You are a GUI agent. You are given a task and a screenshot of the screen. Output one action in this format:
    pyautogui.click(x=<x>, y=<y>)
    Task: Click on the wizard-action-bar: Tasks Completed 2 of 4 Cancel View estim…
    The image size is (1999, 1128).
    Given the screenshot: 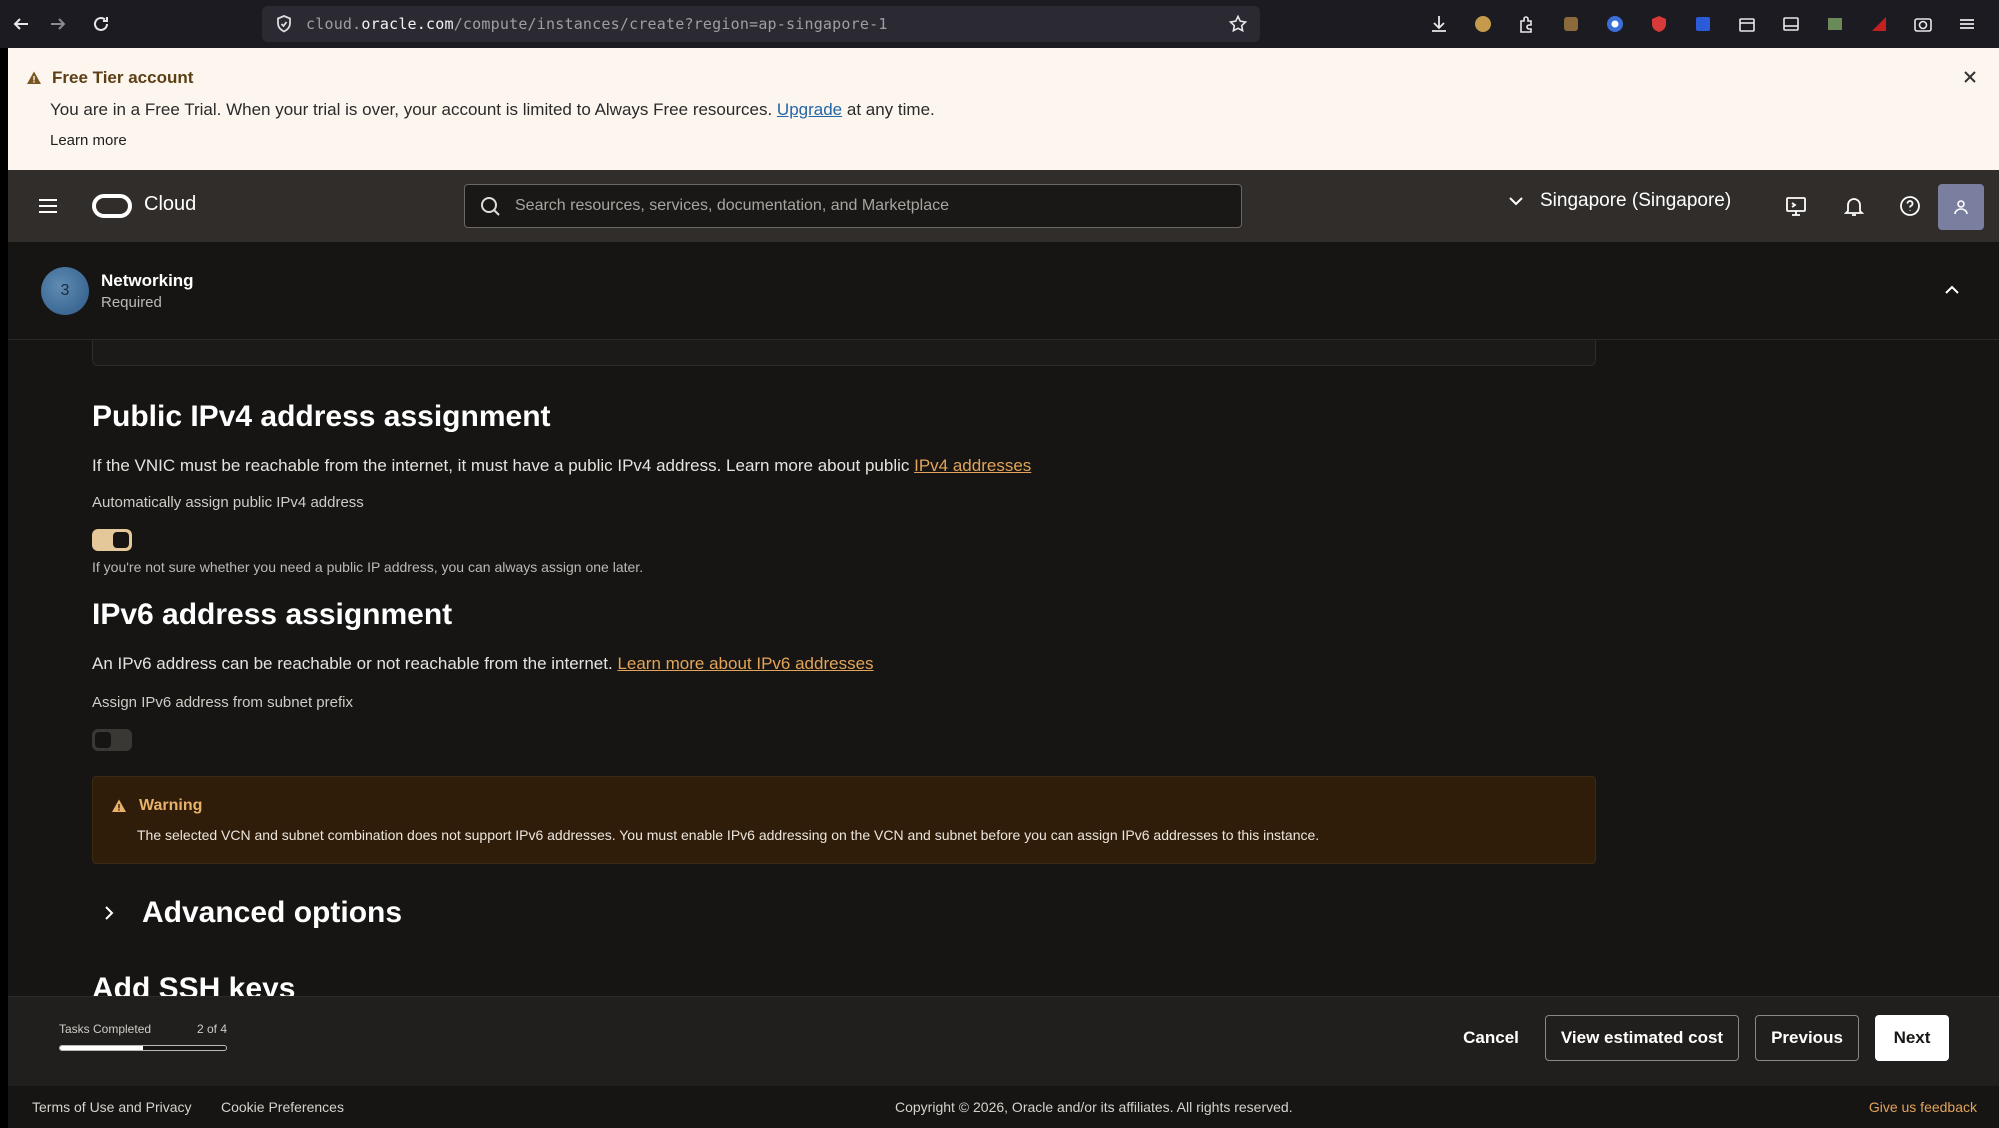 What is the action you would take?
    pyautogui.click(x=1003, y=1041)
    